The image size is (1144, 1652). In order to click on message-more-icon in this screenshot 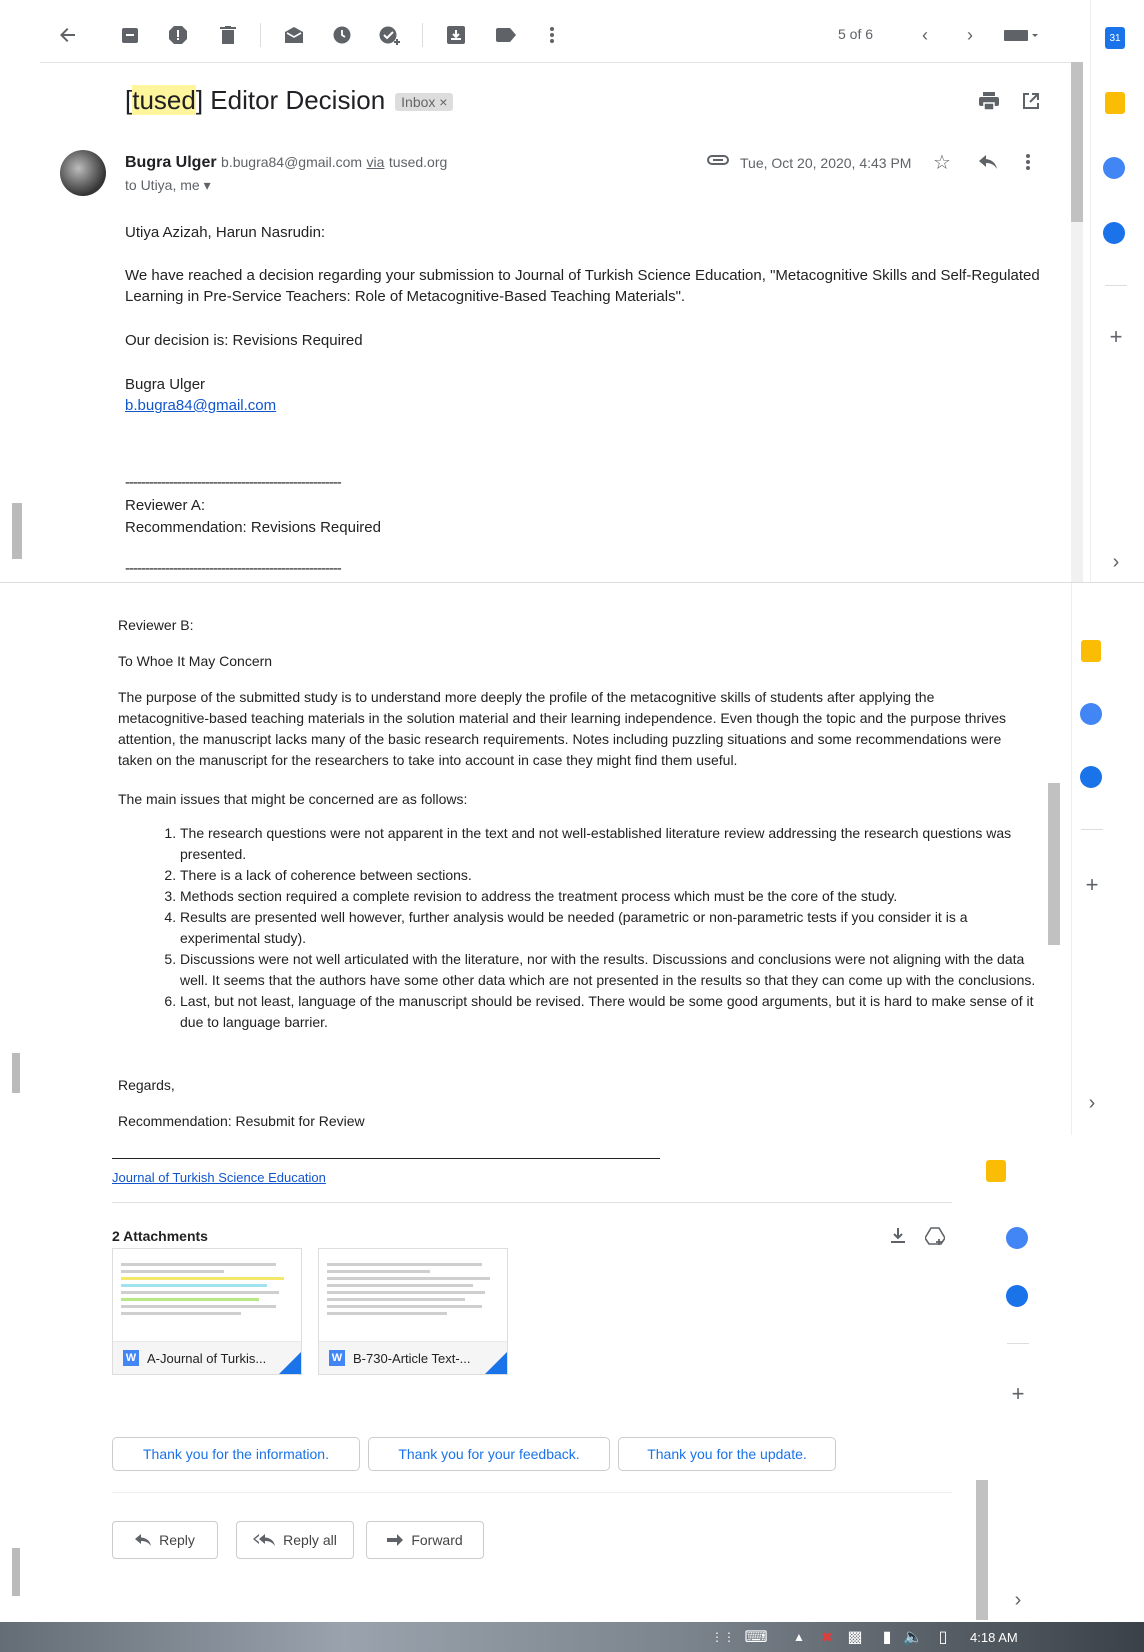, I will do `click(1028, 162)`.